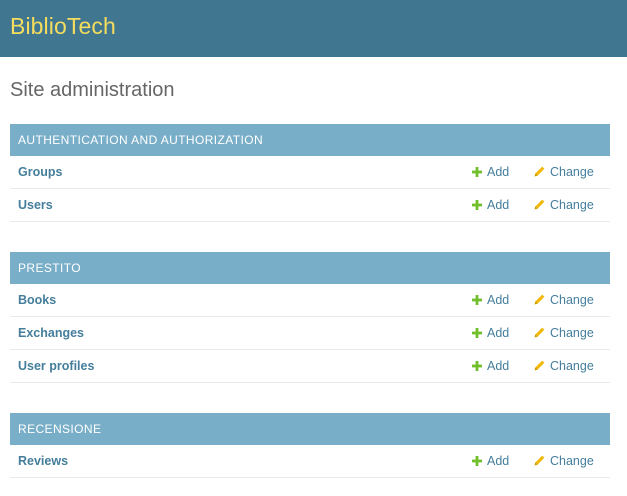 The width and height of the screenshot is (627, 496). I want to click on page-title: Site administration, so click(92, 90).